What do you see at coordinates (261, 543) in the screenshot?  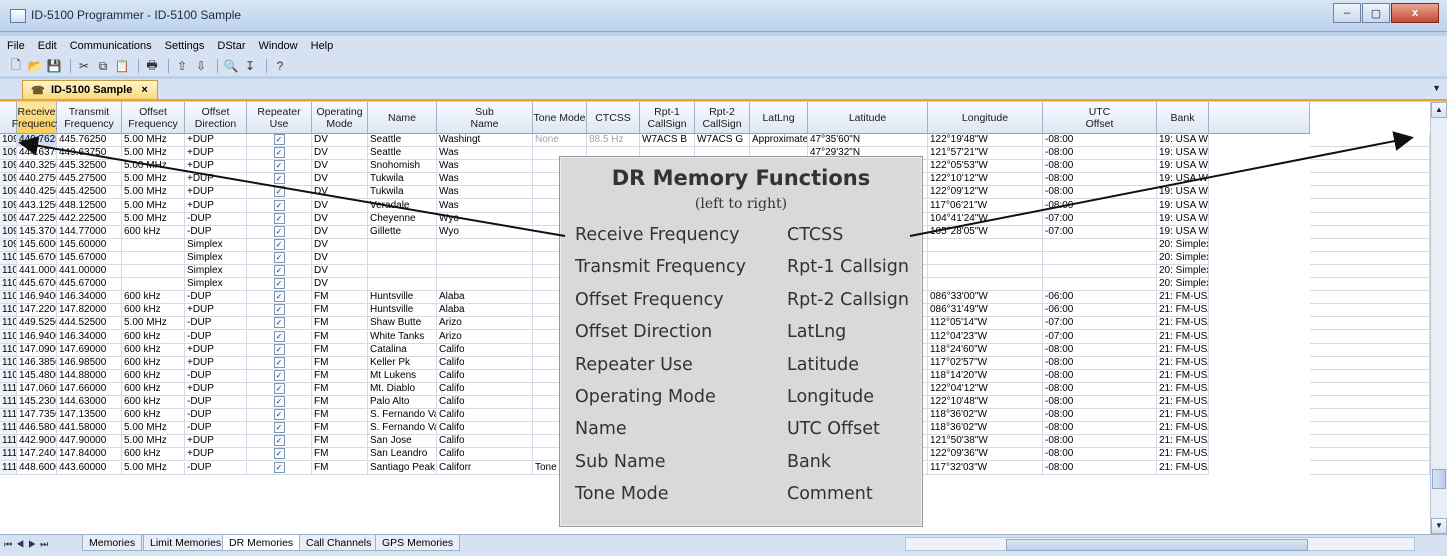 I see `sheet-tab-dr-memories: DR Memories` at bounding box center [261, 543].